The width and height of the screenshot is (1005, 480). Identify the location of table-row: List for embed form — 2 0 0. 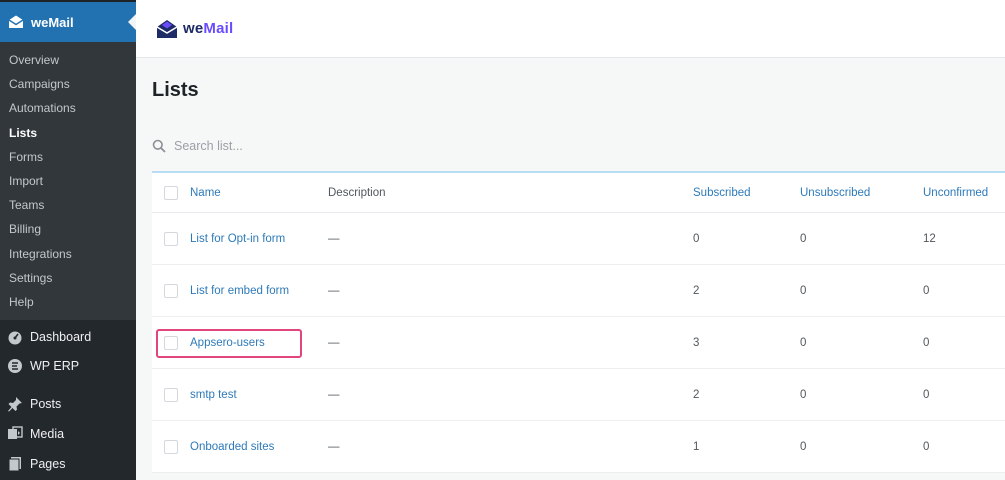
(578, 291).